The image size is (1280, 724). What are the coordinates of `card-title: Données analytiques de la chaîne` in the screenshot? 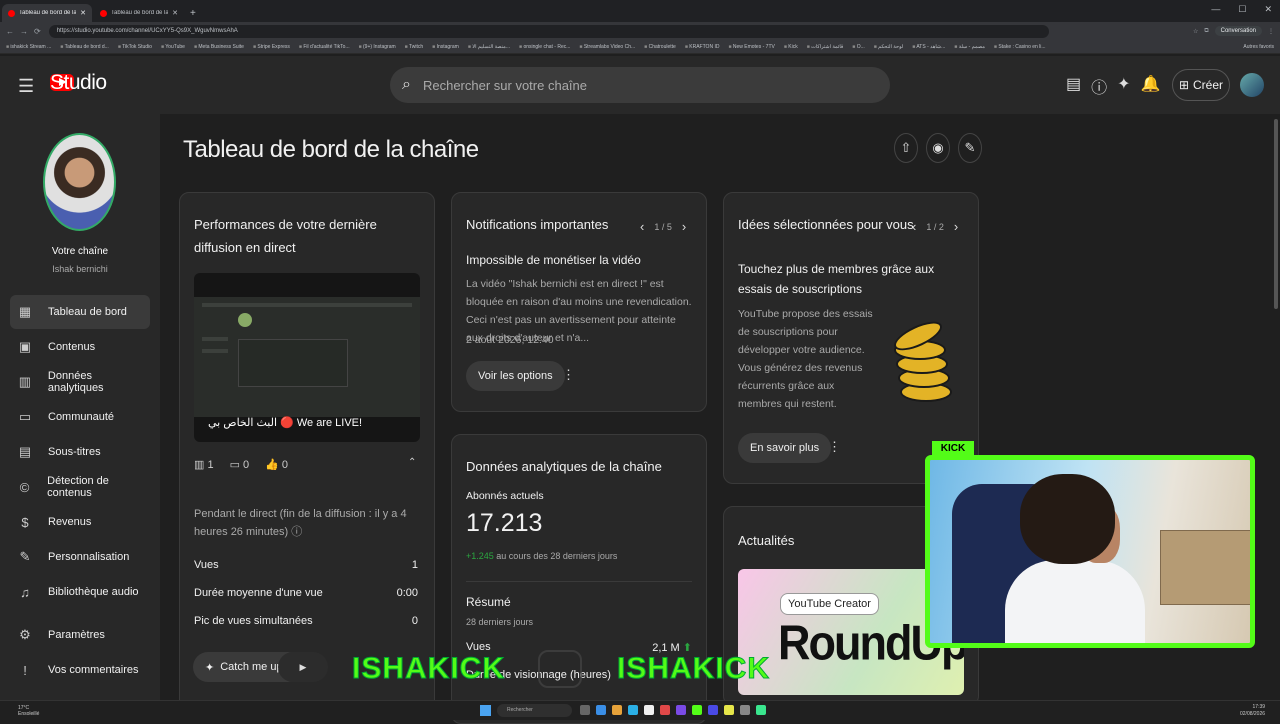 It's located at (564, 466).